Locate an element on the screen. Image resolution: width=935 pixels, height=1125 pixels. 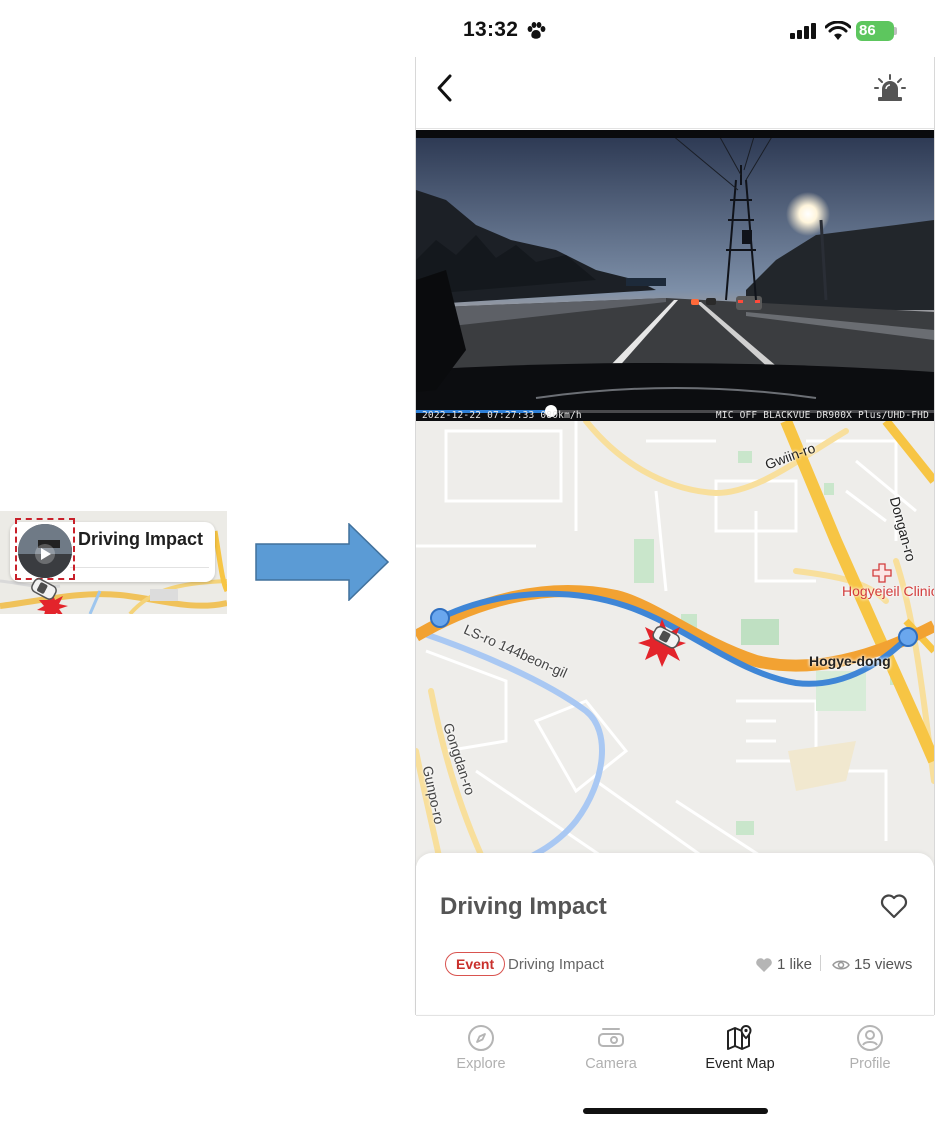
report-siren-button is located at coordinates (890, 88).